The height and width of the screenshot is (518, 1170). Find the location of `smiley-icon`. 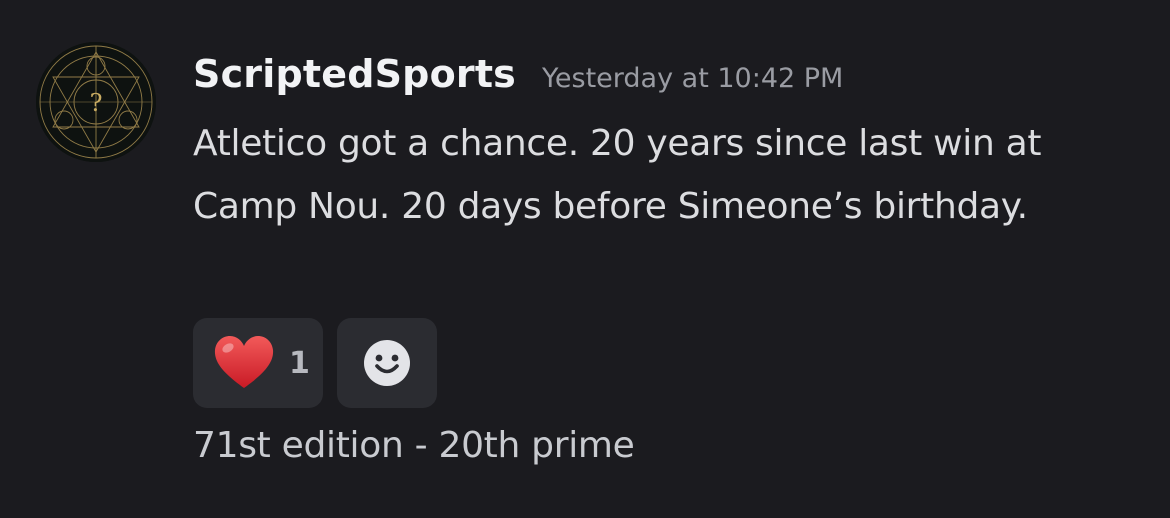

smiley-icon is located at coordinates (387, 363).